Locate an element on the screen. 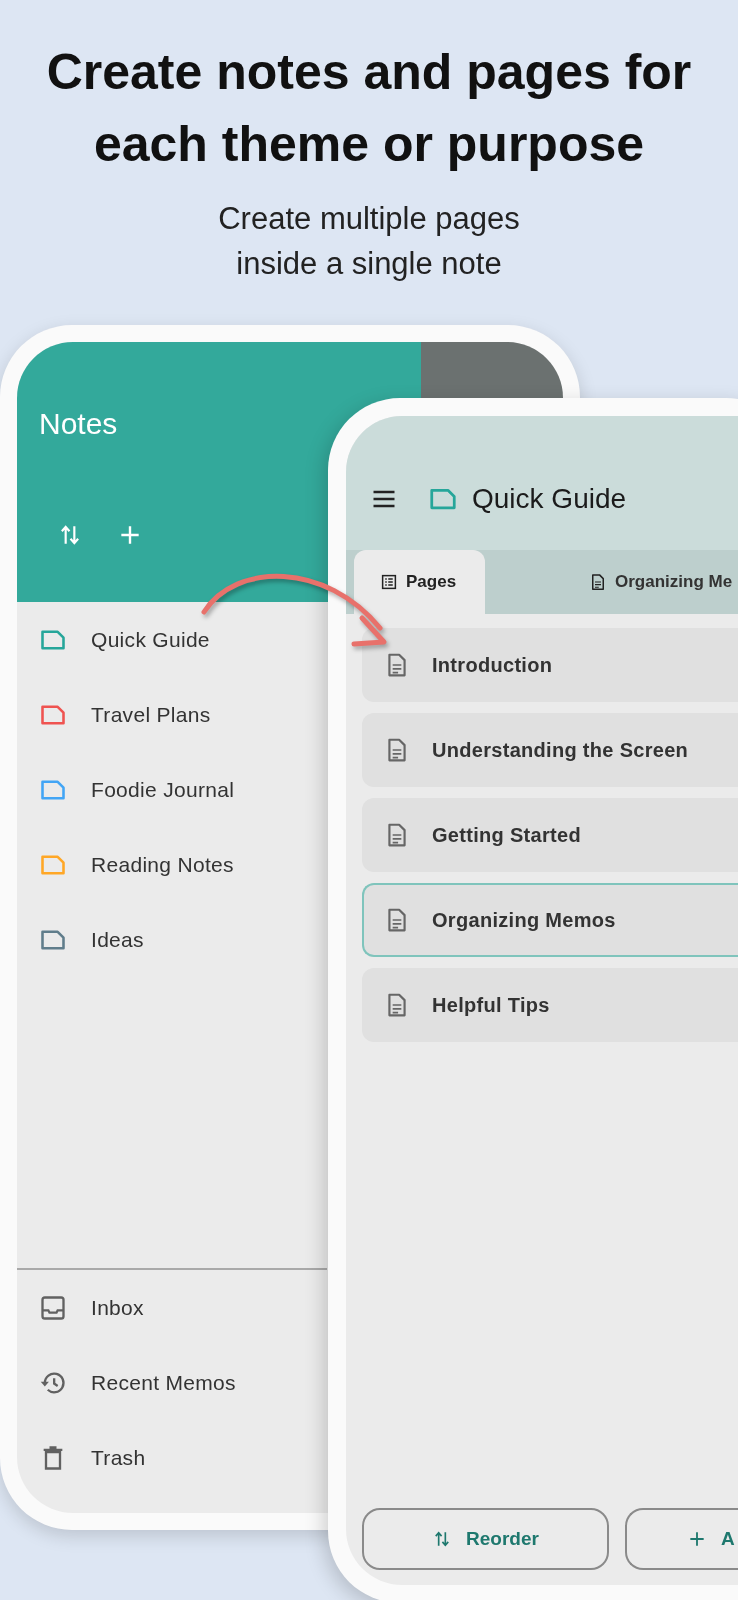 The width and height of the screenshot is (738, 1600). inbox-icon is located at coordinates (53, 1307).